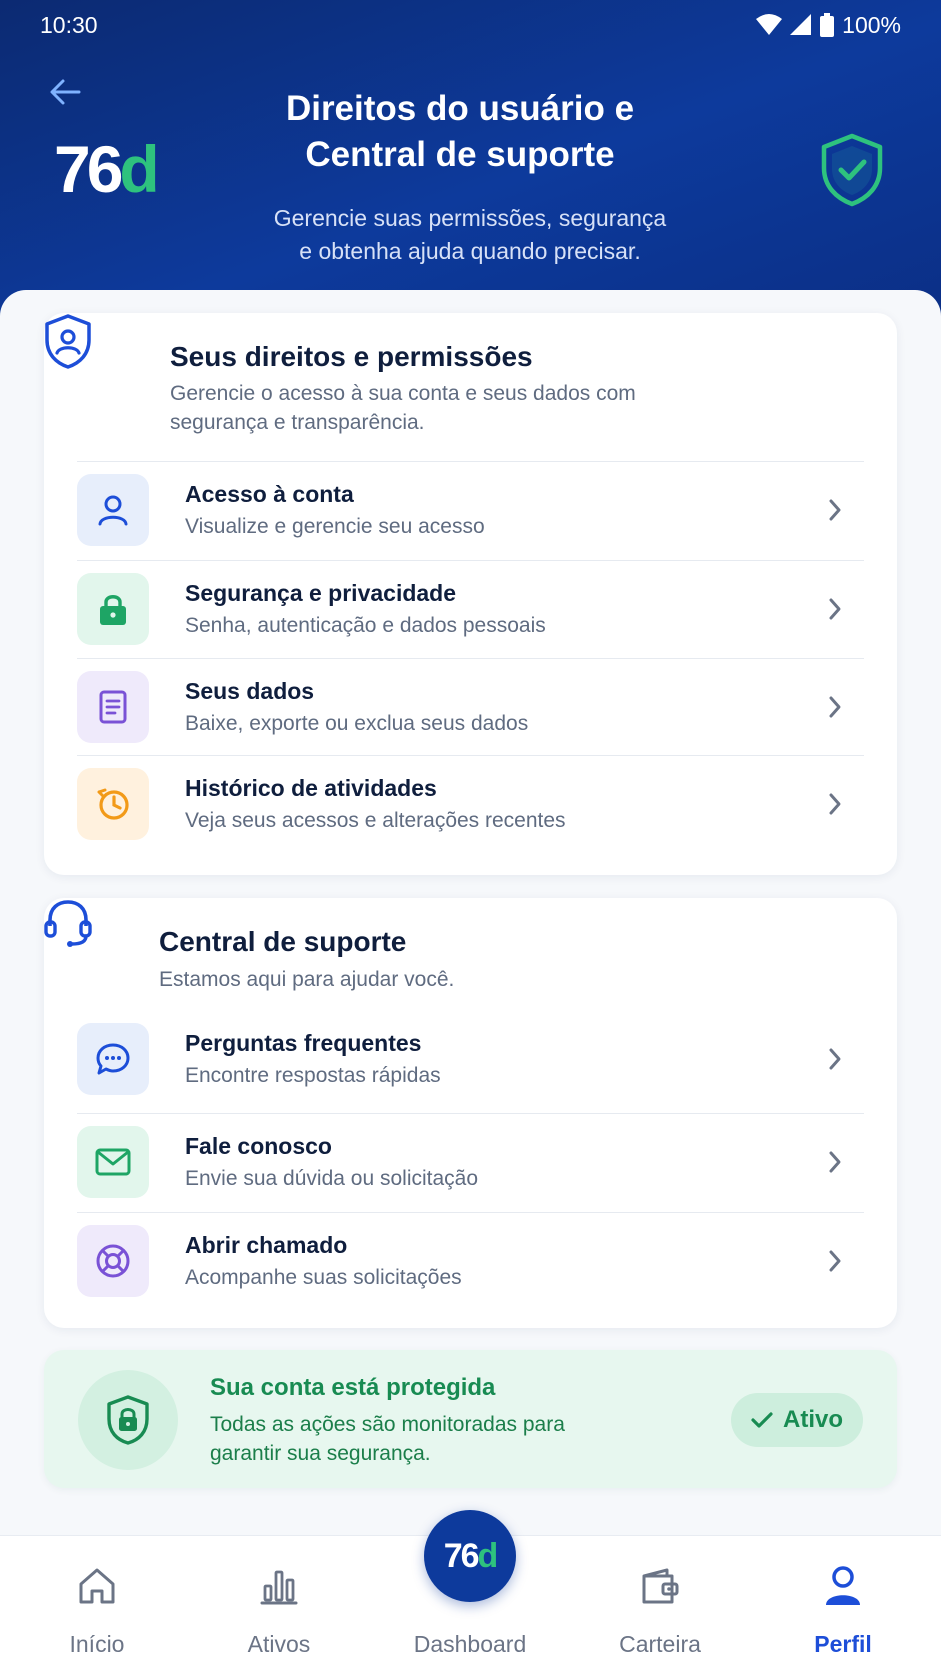 The height and width of the screenshot is (1672, 941). Describe the element at coordinates (113, 803) in the screenshot. I see `history-icon` at that location.